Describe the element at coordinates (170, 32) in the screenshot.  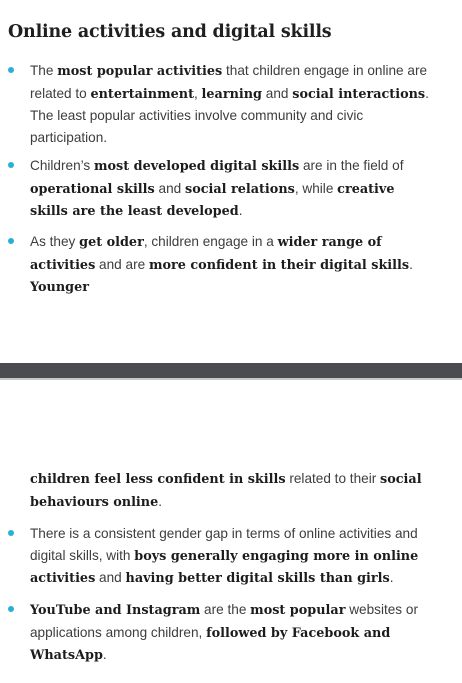
I see `section-title: Online activities and digital skills` at that location.